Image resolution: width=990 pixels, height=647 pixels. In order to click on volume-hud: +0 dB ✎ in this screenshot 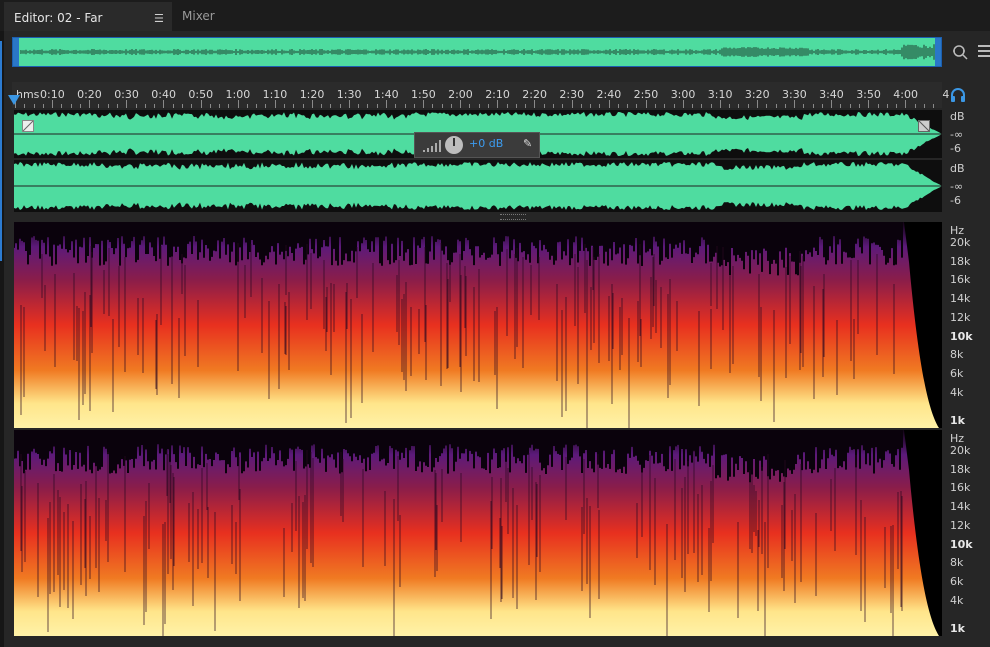, I will do `click(477, 145)`.